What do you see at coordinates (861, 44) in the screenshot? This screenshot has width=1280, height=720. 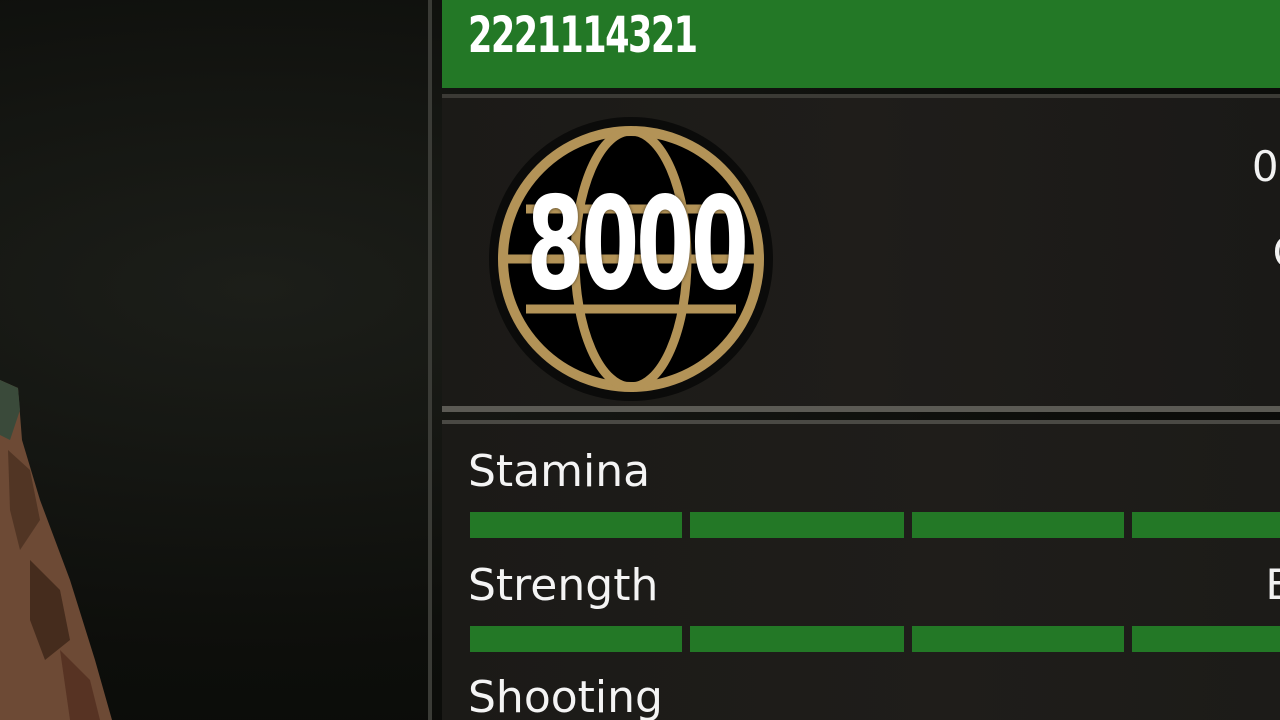 I see `player-header-bar: 2221114321` at bounding box center [861, 44].